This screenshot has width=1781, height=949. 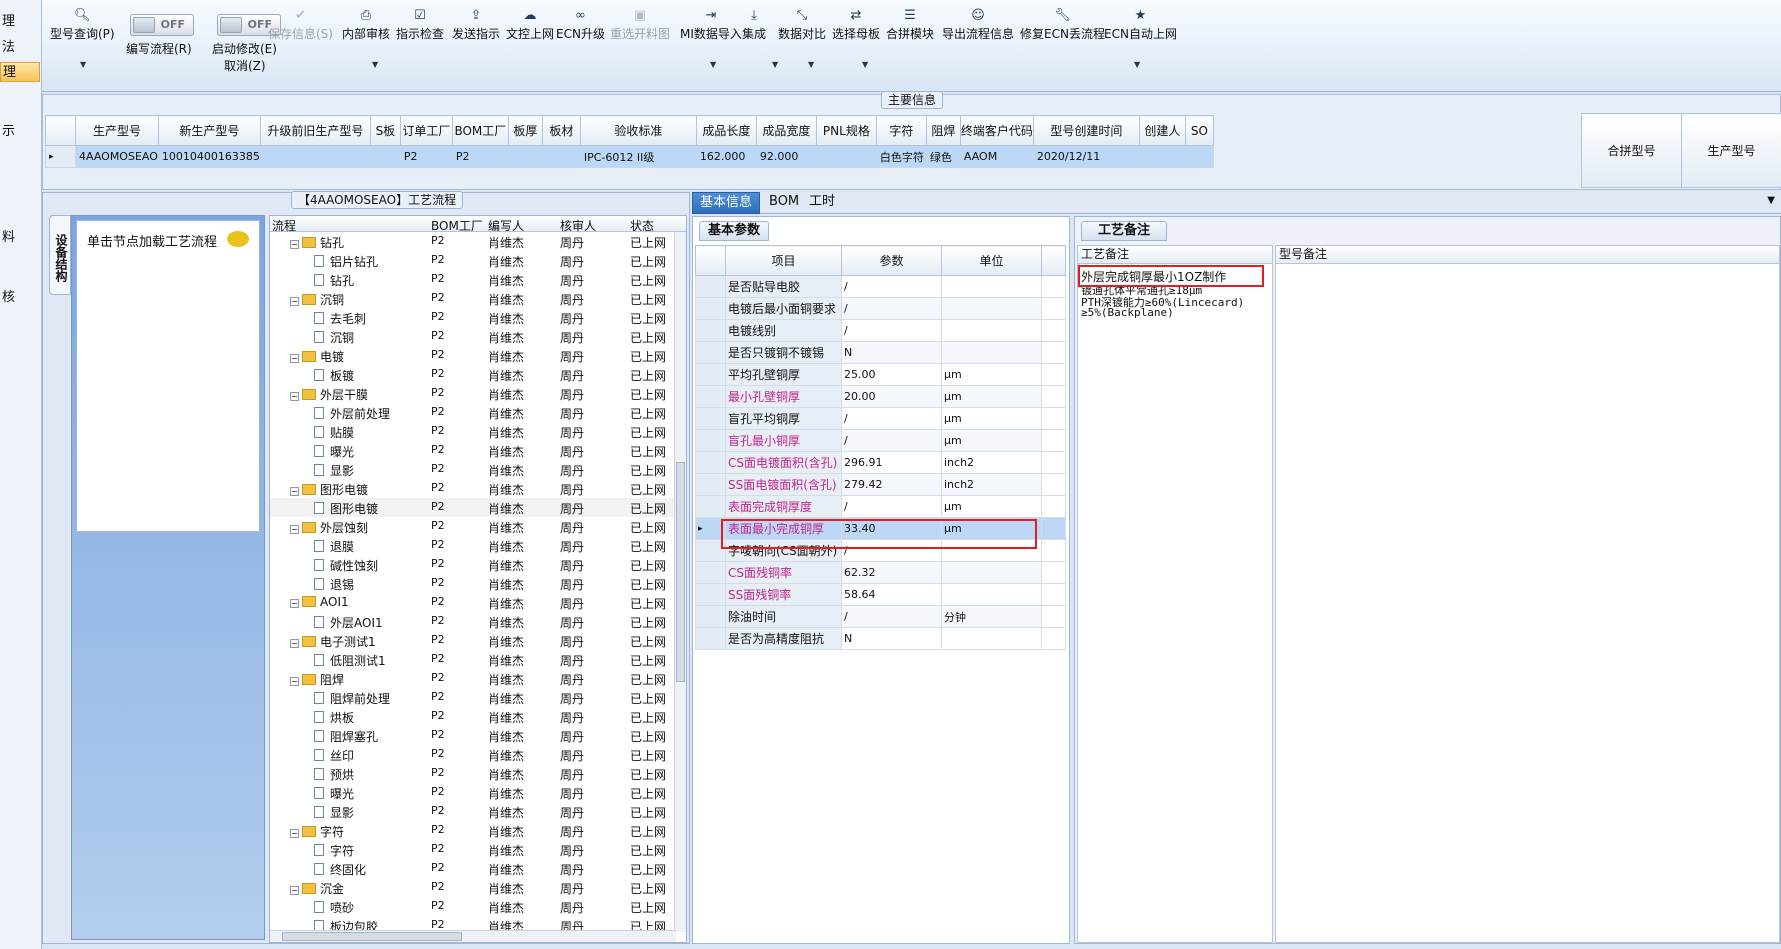 I want to click on param-row: 盲孔平均铜厚 / μm, so click(x=880, y=418).